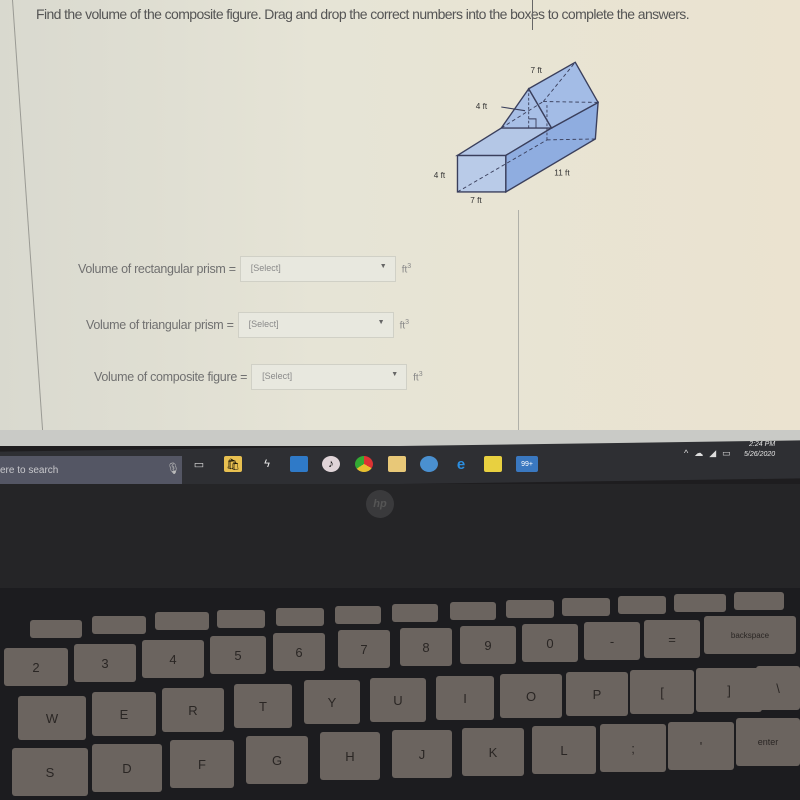 The width and height of the screenshot is (800, 800). What do you see at coordinates (358, 615) in the screenshot?
I see `key-f6` at bounding box center [358, 615].